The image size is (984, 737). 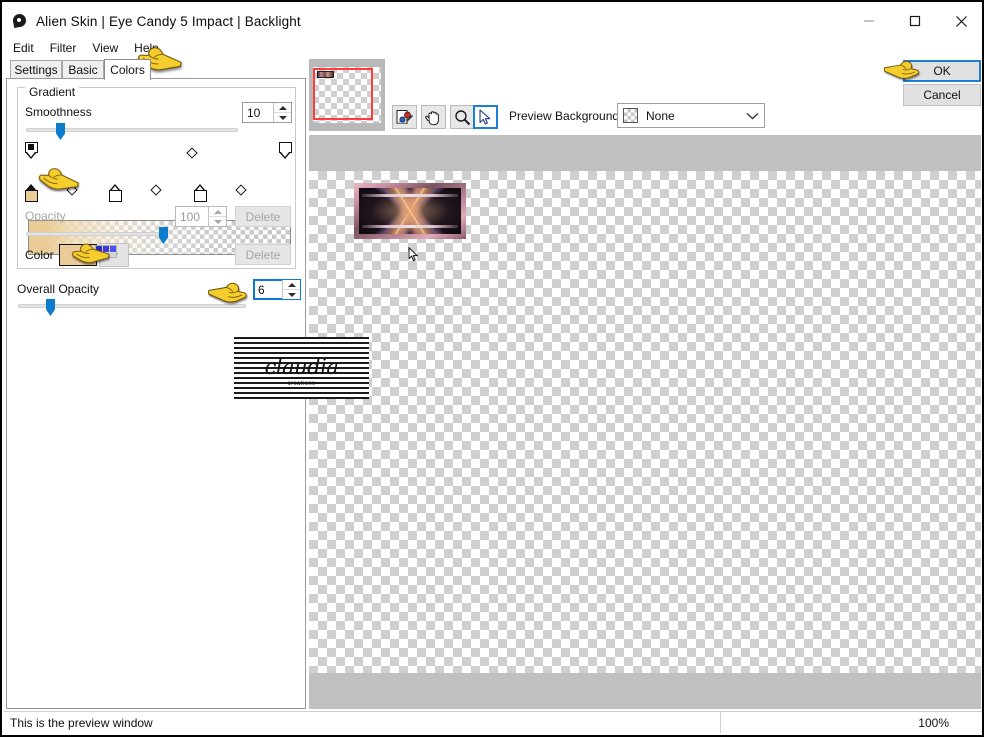 I want to click on cancel-button: Cancel, so click(x=942, y=95).